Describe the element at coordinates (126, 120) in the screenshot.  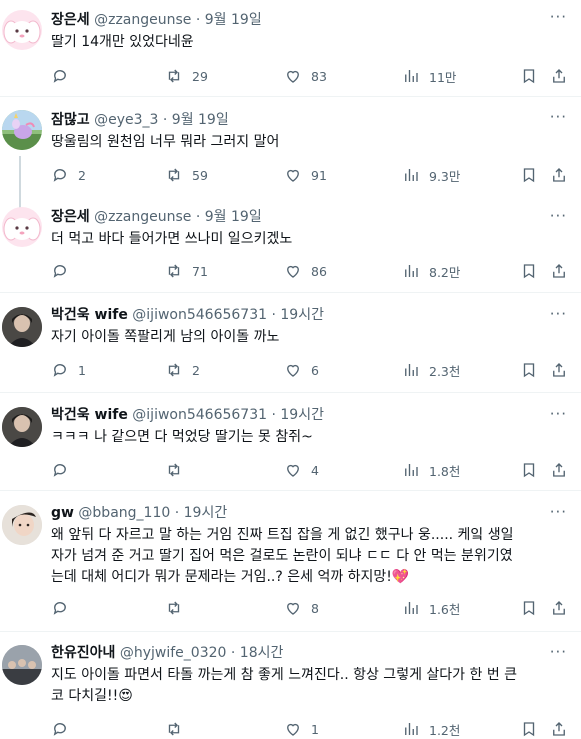
I see `author-handle: @eye3_3` at that location.